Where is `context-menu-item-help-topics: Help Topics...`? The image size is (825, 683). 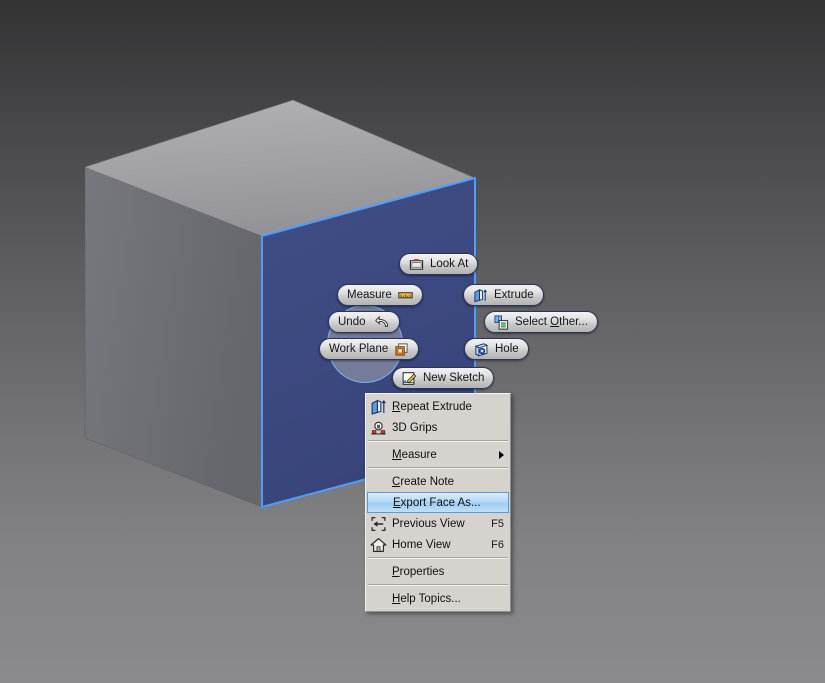 context-menu-item-help-topics: Help Topics... is located at coordinates (438, 598).